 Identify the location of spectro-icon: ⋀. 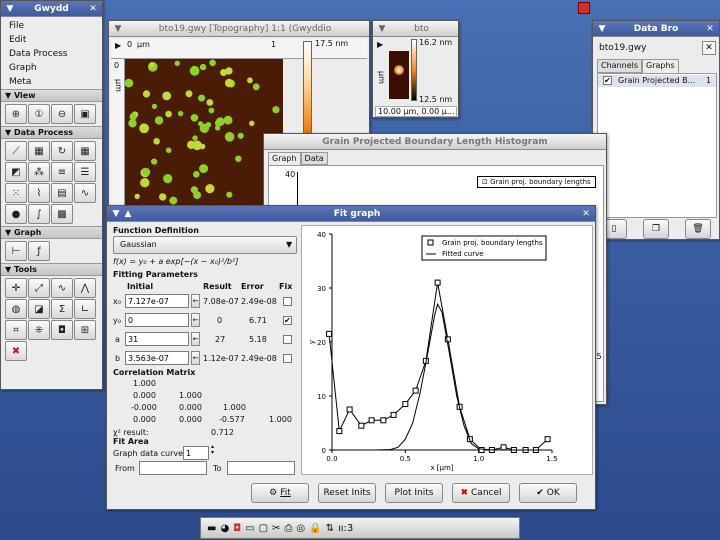
(85, 288).